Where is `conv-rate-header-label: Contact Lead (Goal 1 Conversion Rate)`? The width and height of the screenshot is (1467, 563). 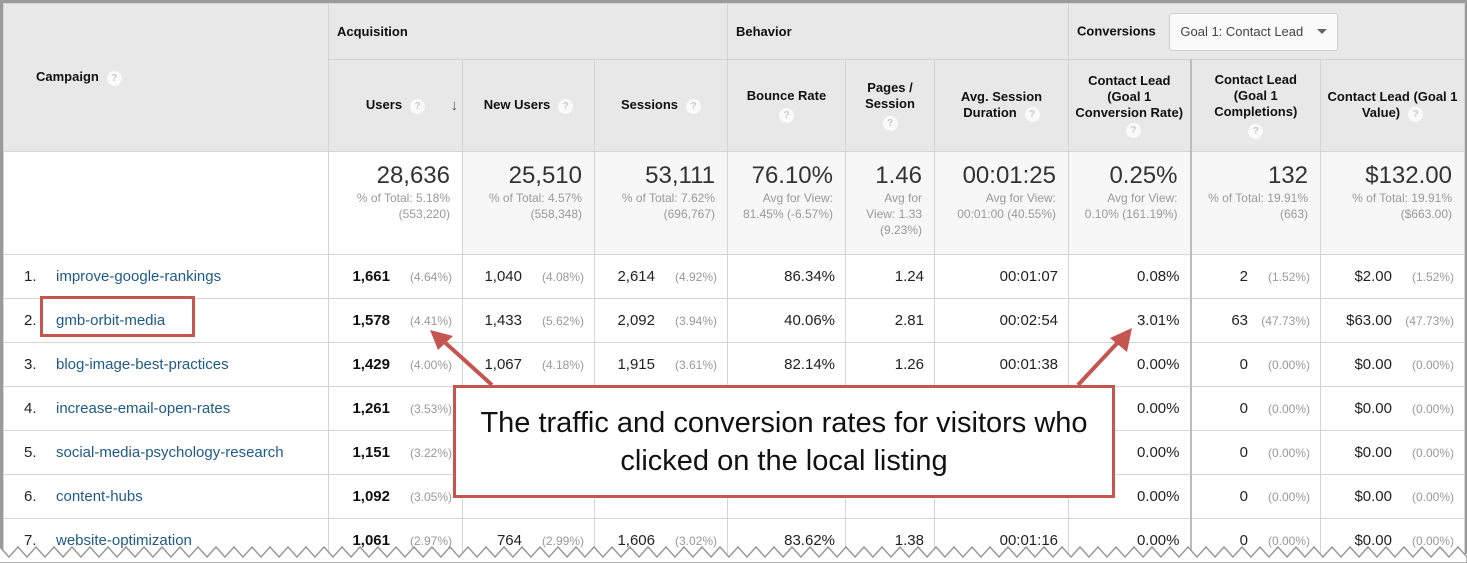 conv-rate-header-label: Contact Lead (Goal 1 Conversion Rate) is located at coordinates (1129, 97).